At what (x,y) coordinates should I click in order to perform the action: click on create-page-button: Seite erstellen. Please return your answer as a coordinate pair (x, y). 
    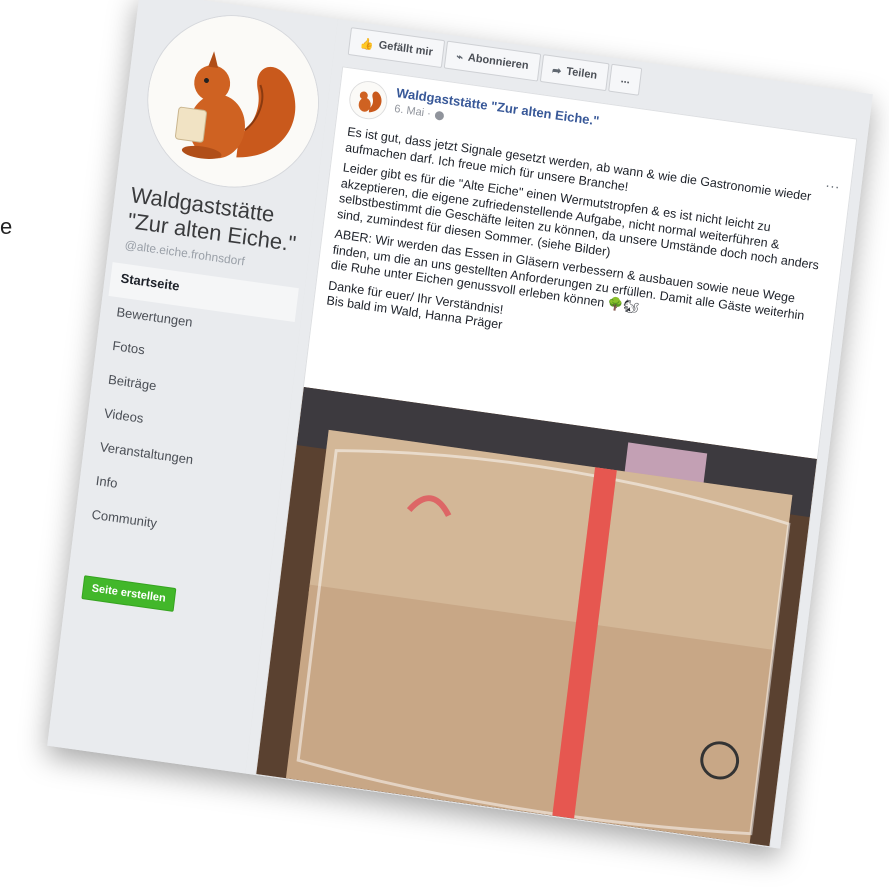
    Looking at the image, I should click on (128, 593).